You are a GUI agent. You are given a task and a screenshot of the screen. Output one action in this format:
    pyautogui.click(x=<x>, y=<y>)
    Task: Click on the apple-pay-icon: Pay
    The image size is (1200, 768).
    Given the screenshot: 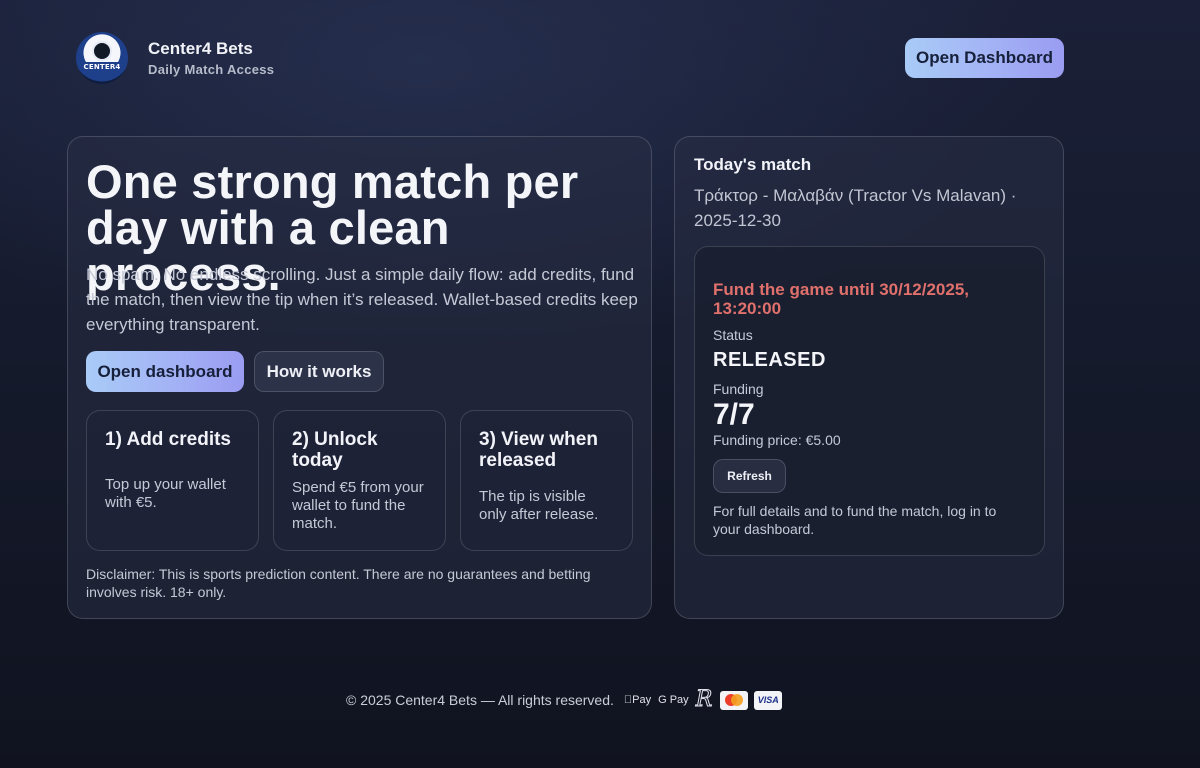 What is the action you would take?
    pyautogui.click(x=637, y=700)
    